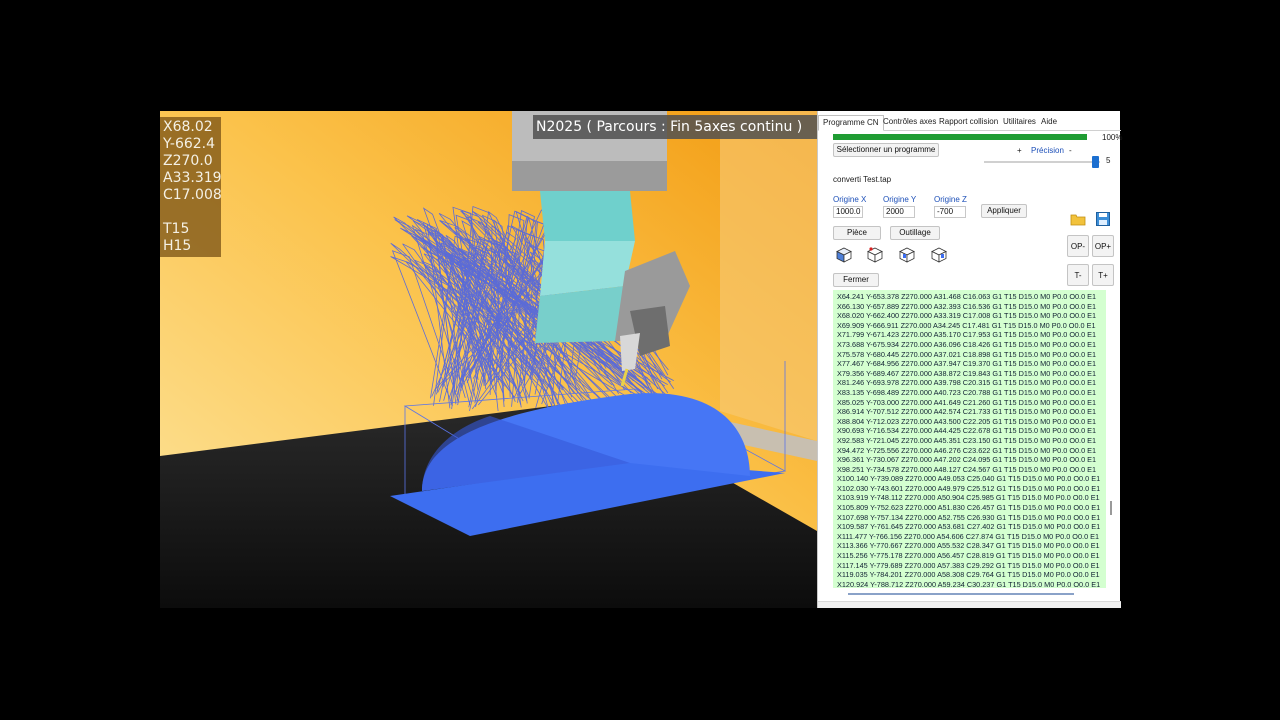 The width and height of the screenshot is (1280, 720). I want to click on progress-label: 100%, so click(1112, 137).